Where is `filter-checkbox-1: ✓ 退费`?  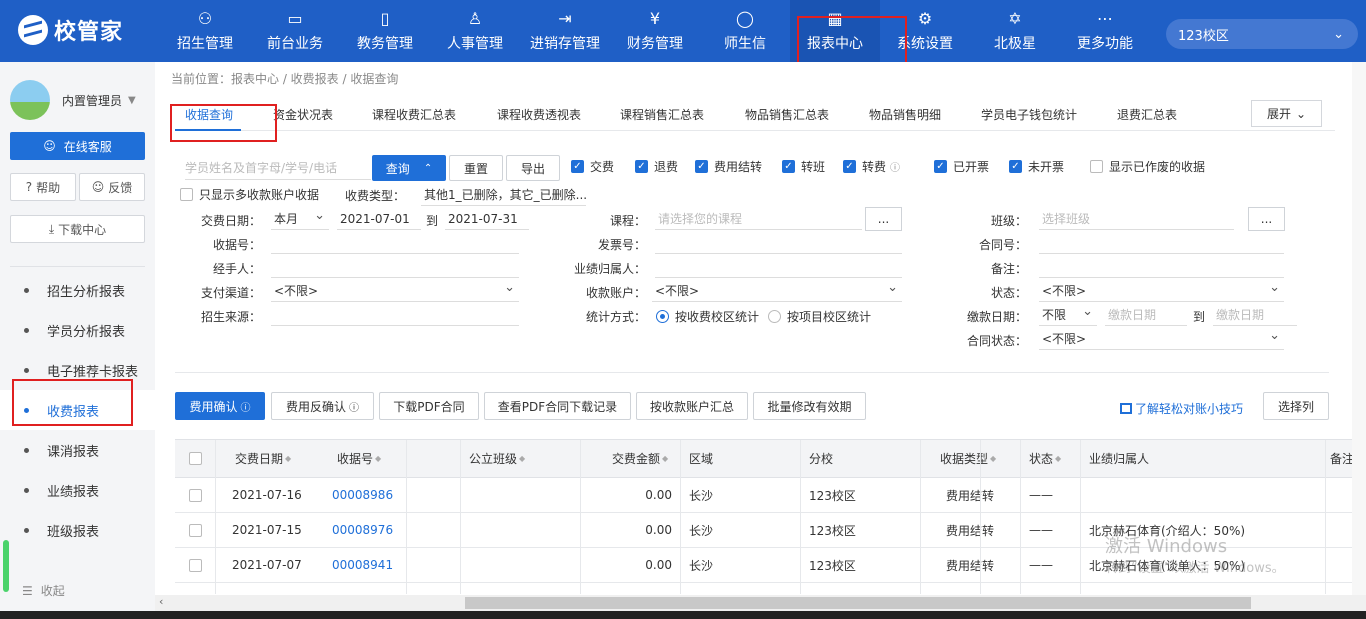 filter-checkbox-1: ✓ 退费 is located at coordinates (656, 166).